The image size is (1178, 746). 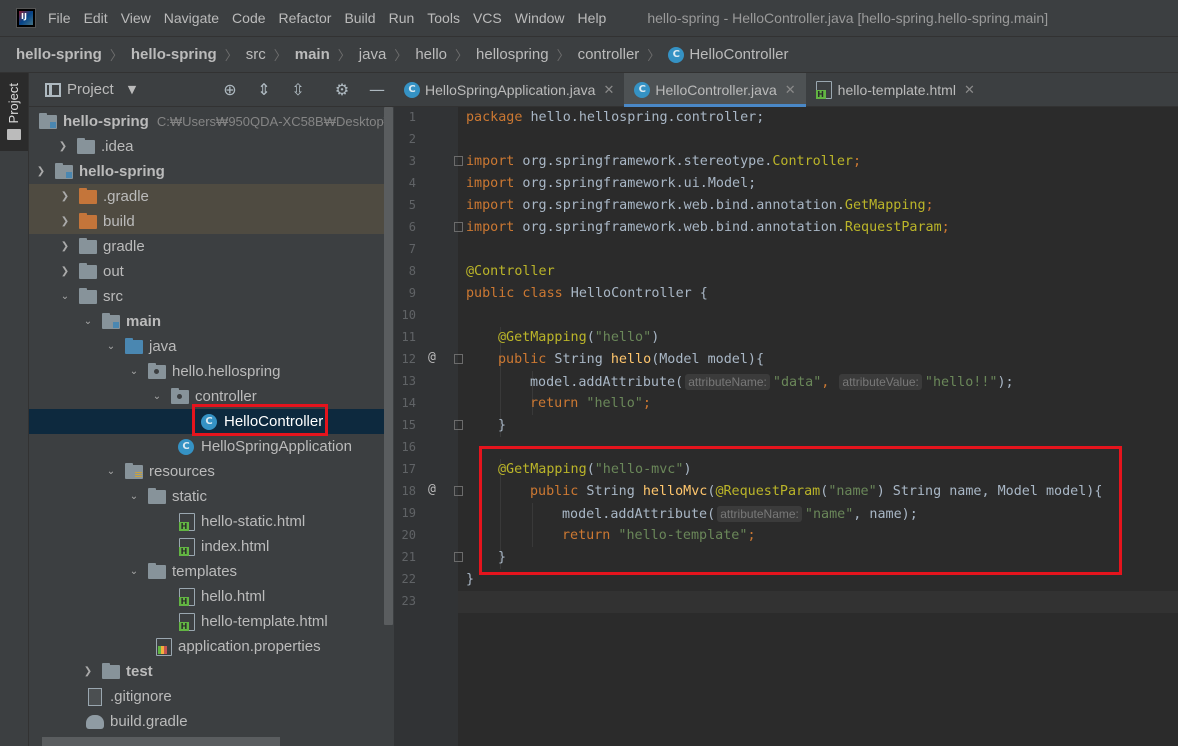 I want to click on html-file-icon, so click(x=187, y=521).